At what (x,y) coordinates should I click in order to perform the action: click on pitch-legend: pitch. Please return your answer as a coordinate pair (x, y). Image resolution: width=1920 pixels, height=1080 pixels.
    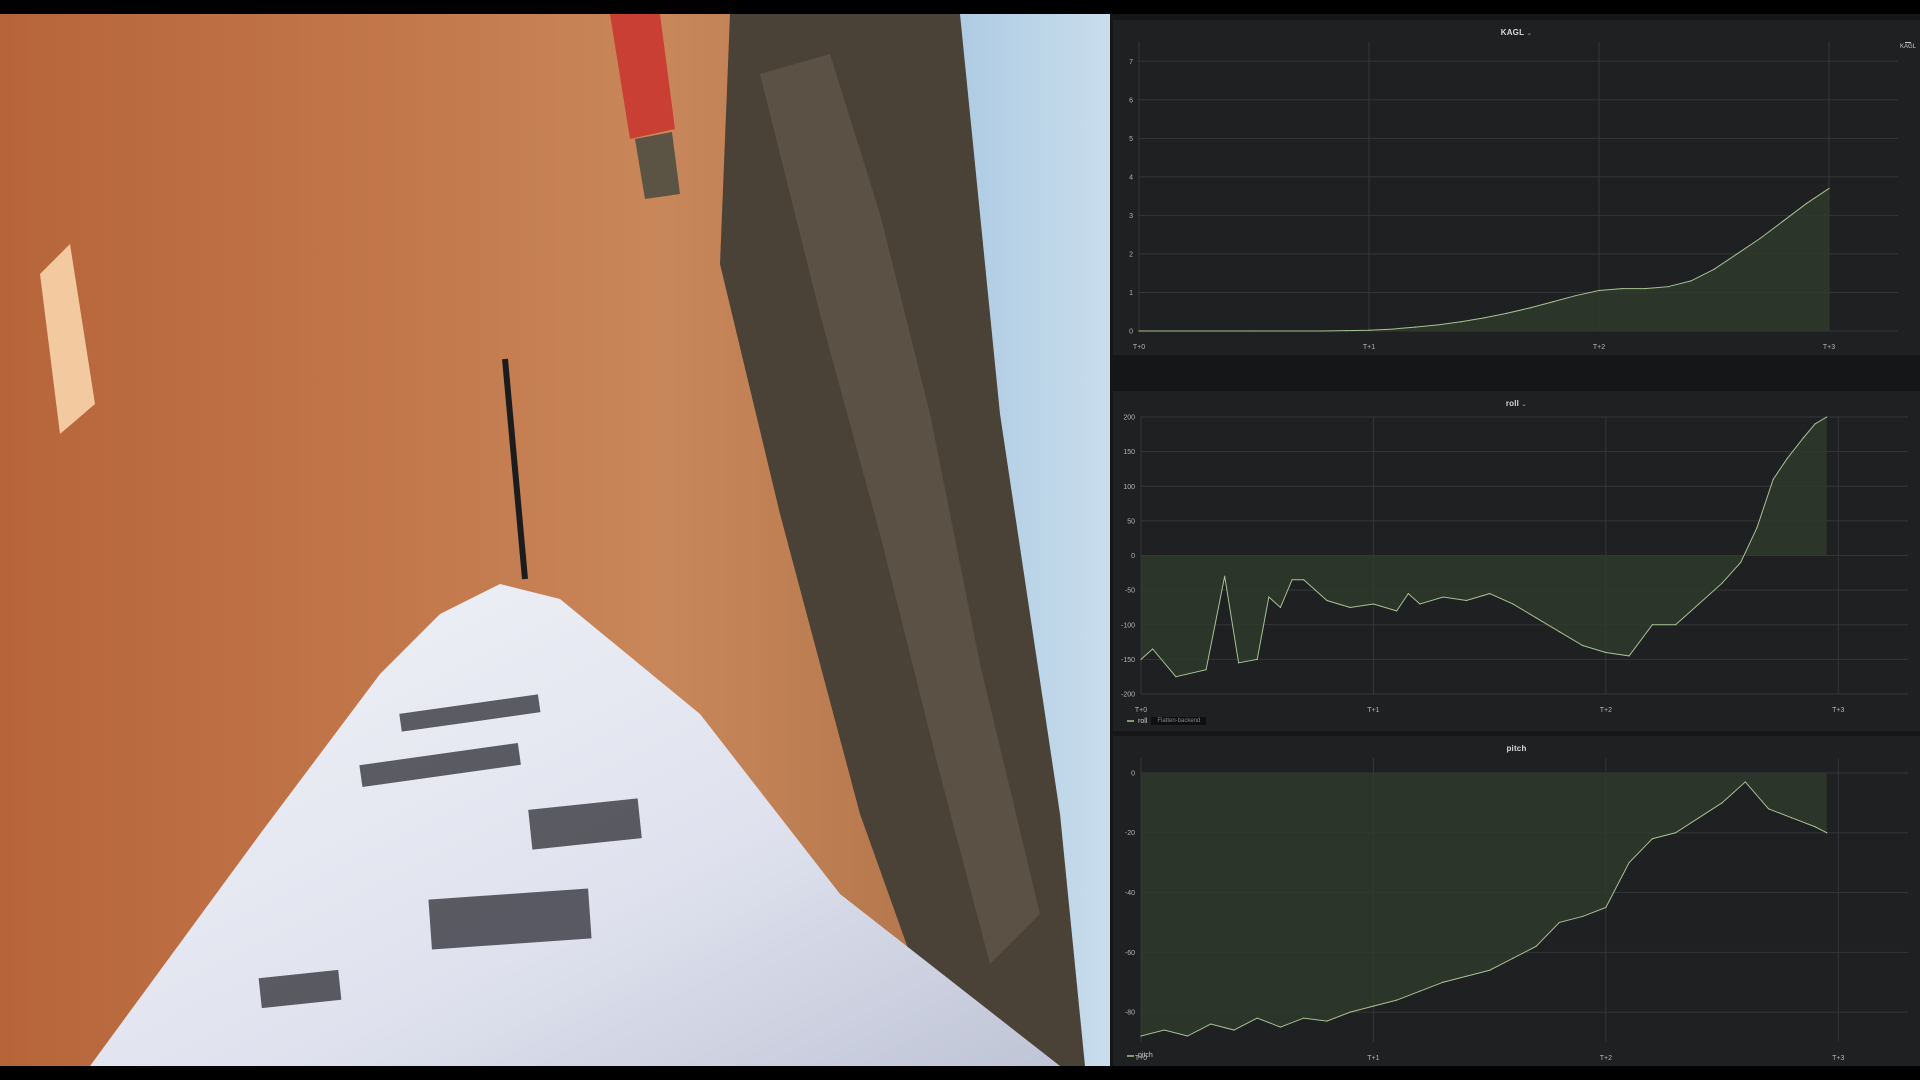
    Looking at the image, I should click on (1140, 1055).